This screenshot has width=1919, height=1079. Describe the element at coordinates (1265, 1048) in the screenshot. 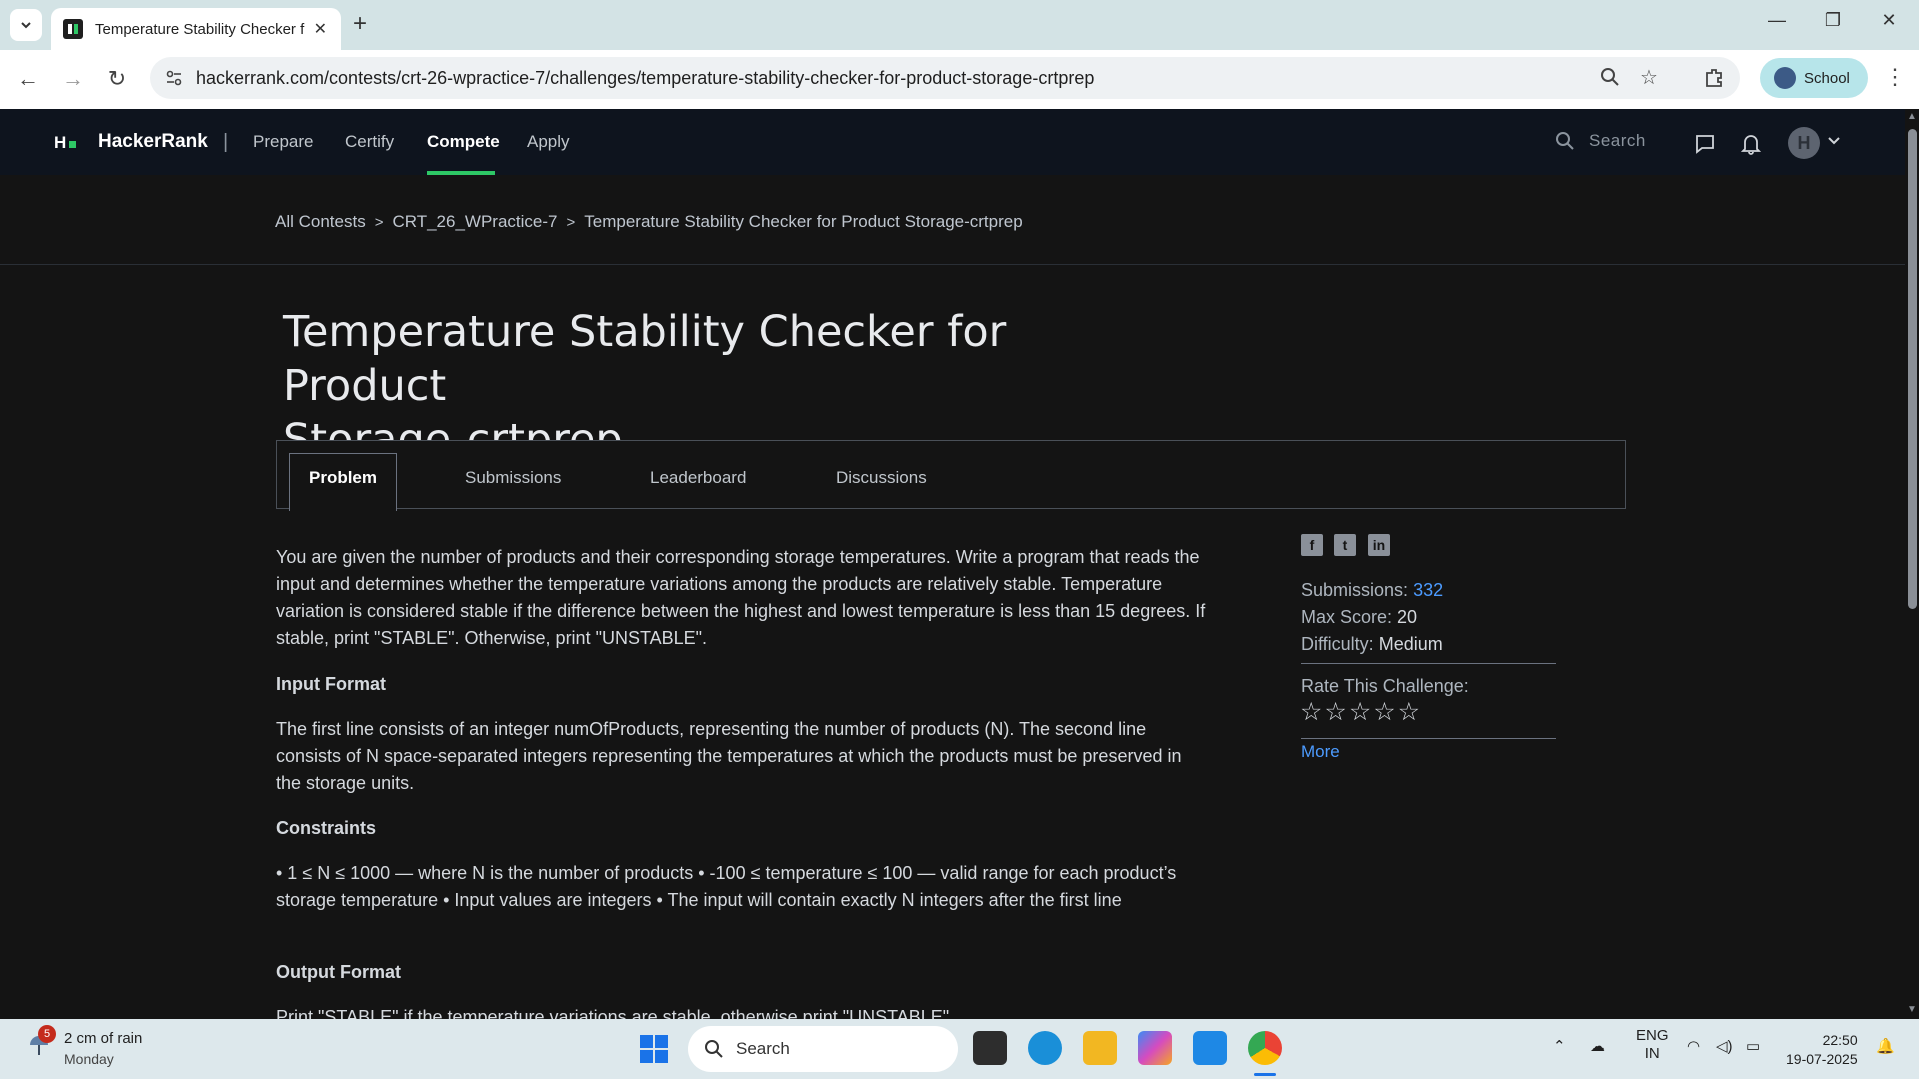

I see `chrome-icon` at that location.